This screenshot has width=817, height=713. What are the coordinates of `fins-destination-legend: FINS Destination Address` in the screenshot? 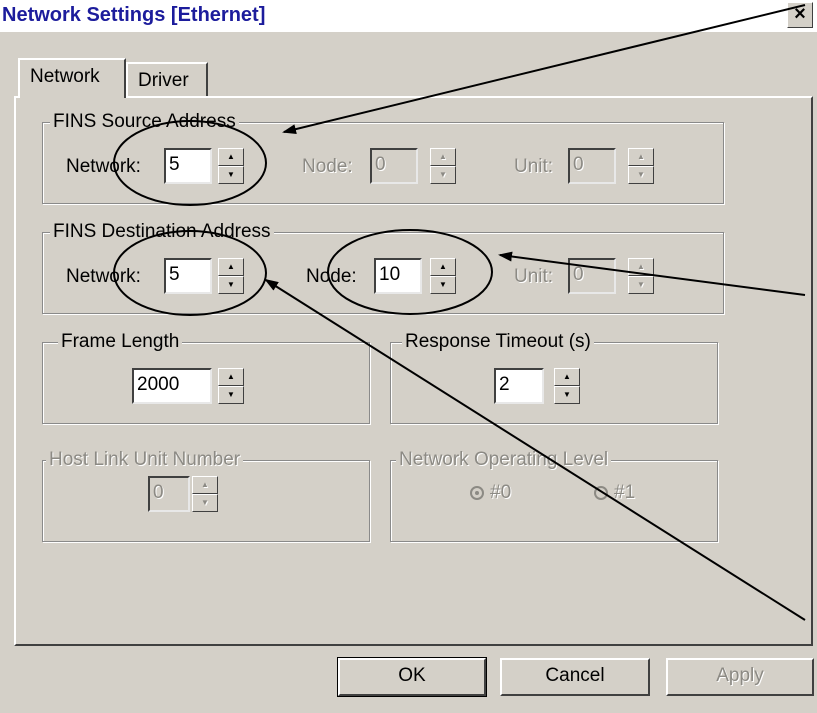 It's located at (162, 232).